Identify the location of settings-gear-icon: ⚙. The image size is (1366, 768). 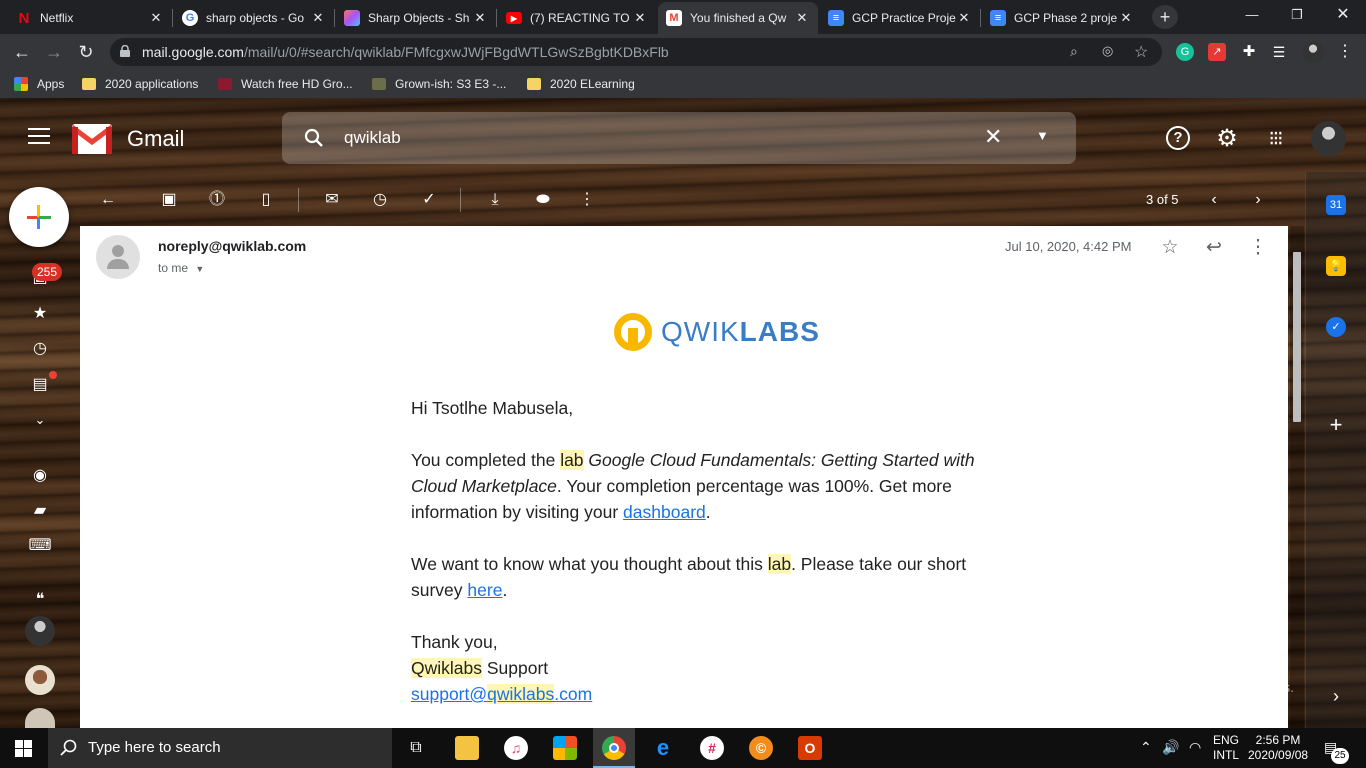
(1227, 139).